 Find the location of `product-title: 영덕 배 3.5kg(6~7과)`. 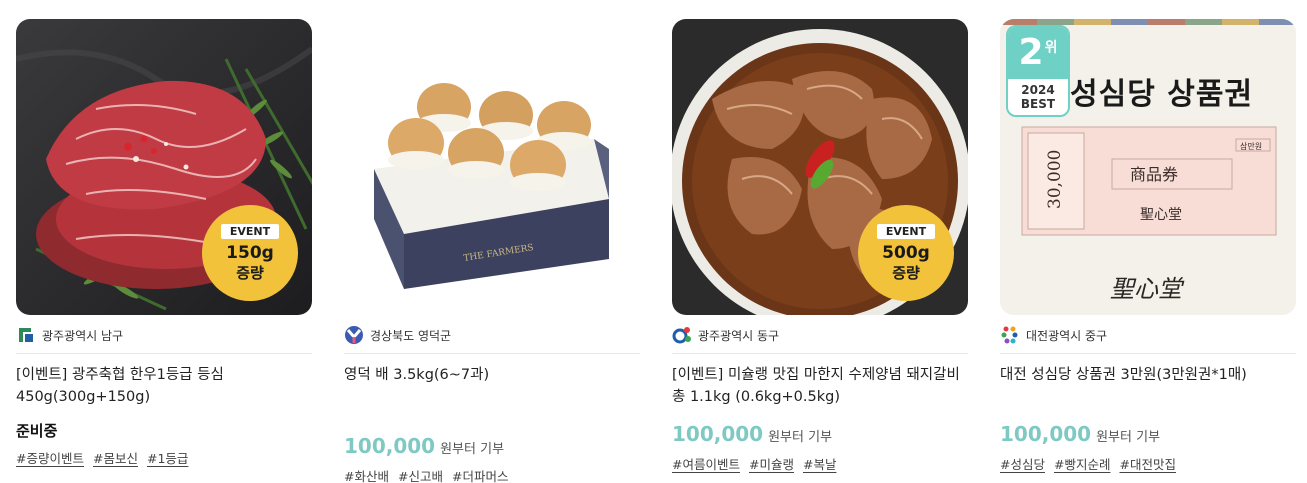

product-title: 영덕 배 3.5kg(6~7과) is located at coordinates (492, 386).